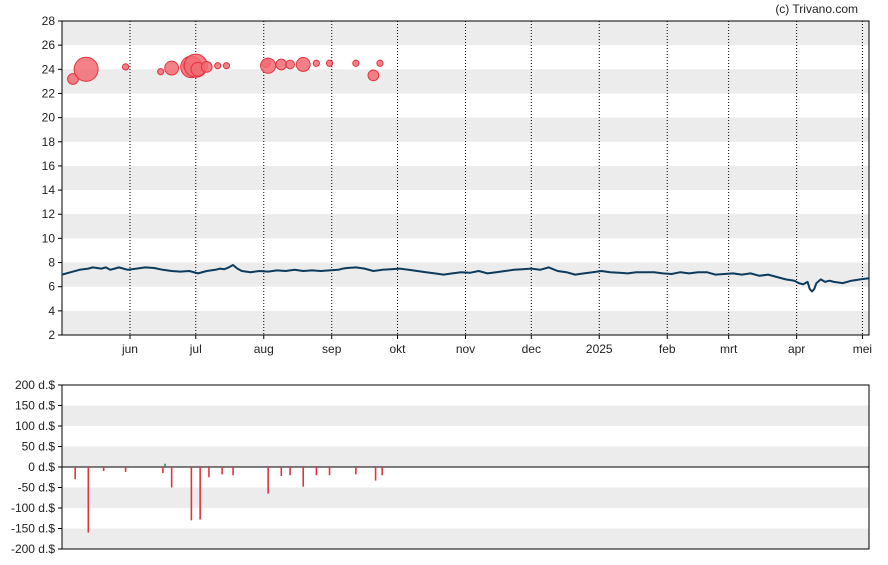  Describe the element at coordinates (49, 45) in the screenshot. I see `y-tick-label: 26` at that location.